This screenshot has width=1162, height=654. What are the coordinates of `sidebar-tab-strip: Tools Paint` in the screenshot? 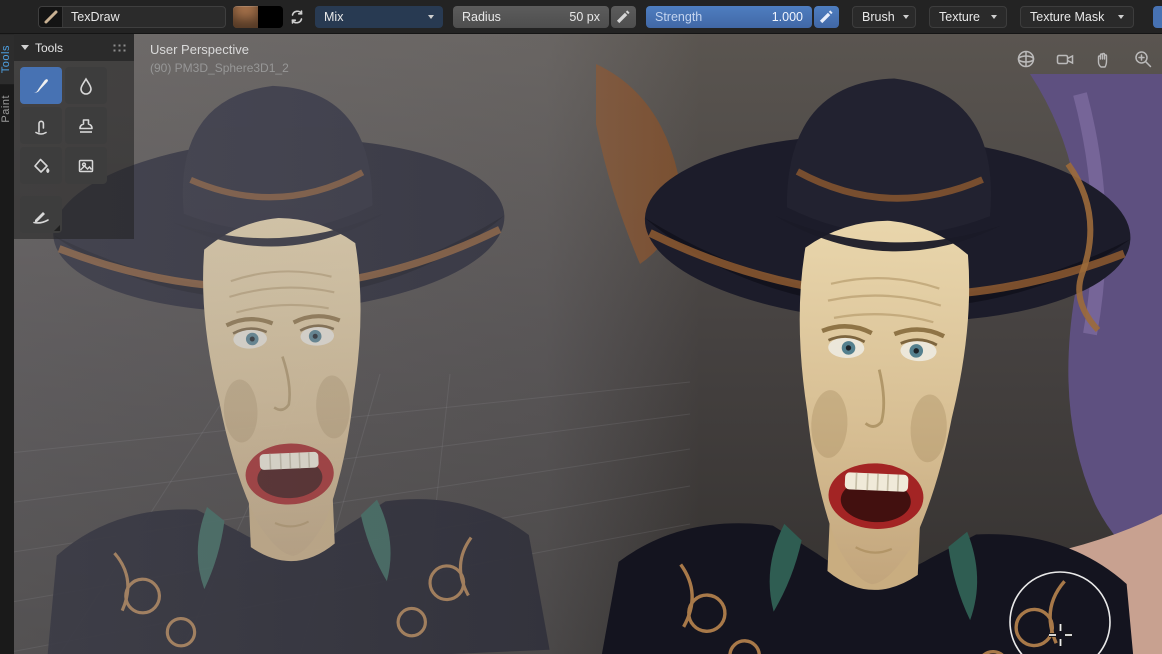 It's located at (7, 344).